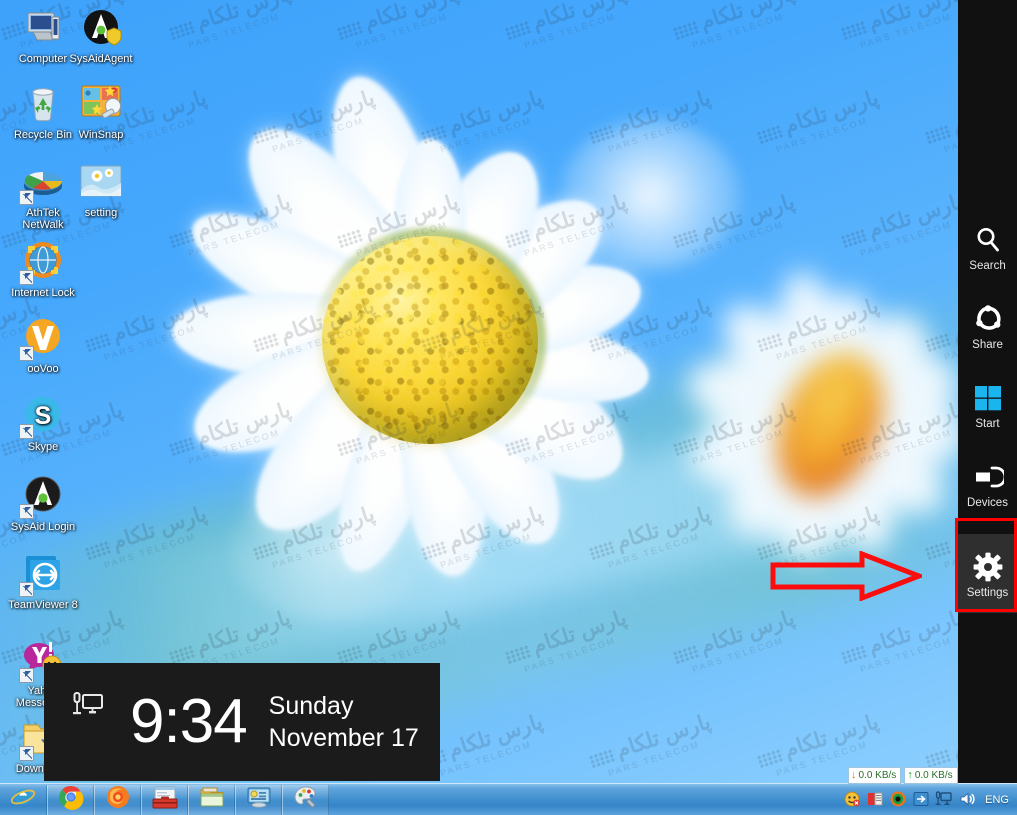 The height and width of the screenshot is (815, 1017). Describe the element at coordinates (42, 338) in the screenshot. I see `oovoo-icon` at that location.